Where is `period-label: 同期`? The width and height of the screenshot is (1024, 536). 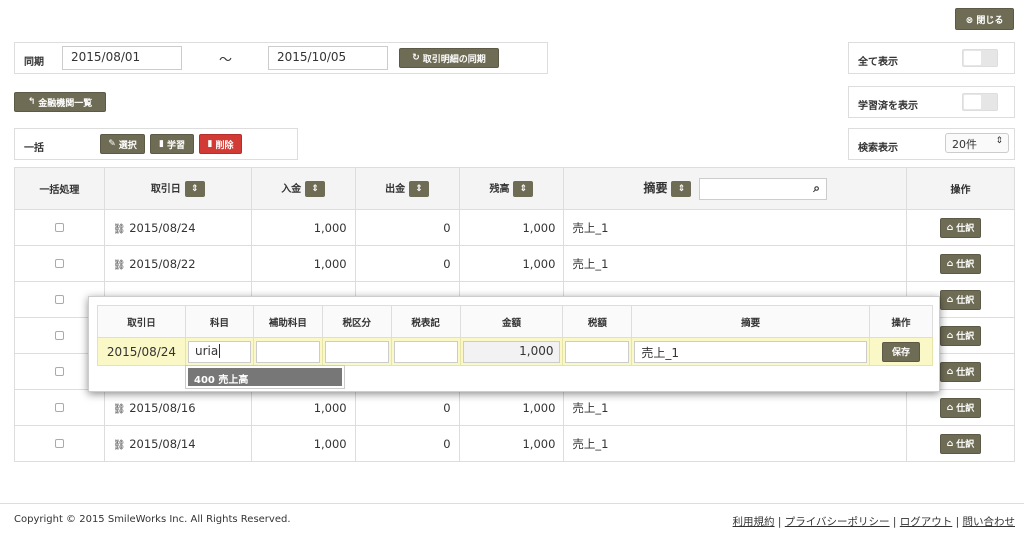 period-label: 同期 is located at coordinates (34, 62).